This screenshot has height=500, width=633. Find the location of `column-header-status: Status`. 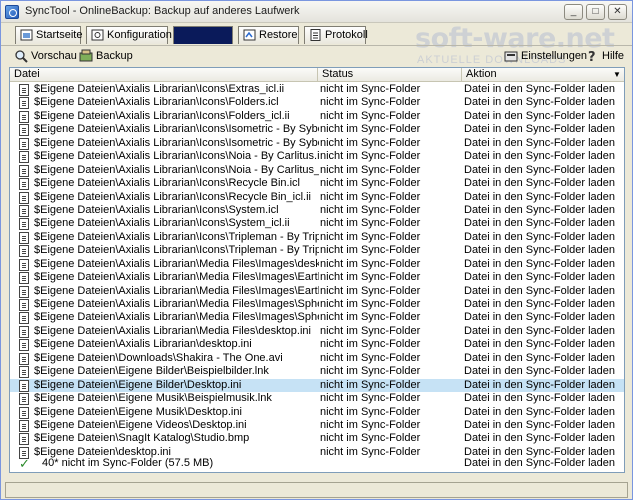

column-header-status: Status is located at coordinates (390, 75).